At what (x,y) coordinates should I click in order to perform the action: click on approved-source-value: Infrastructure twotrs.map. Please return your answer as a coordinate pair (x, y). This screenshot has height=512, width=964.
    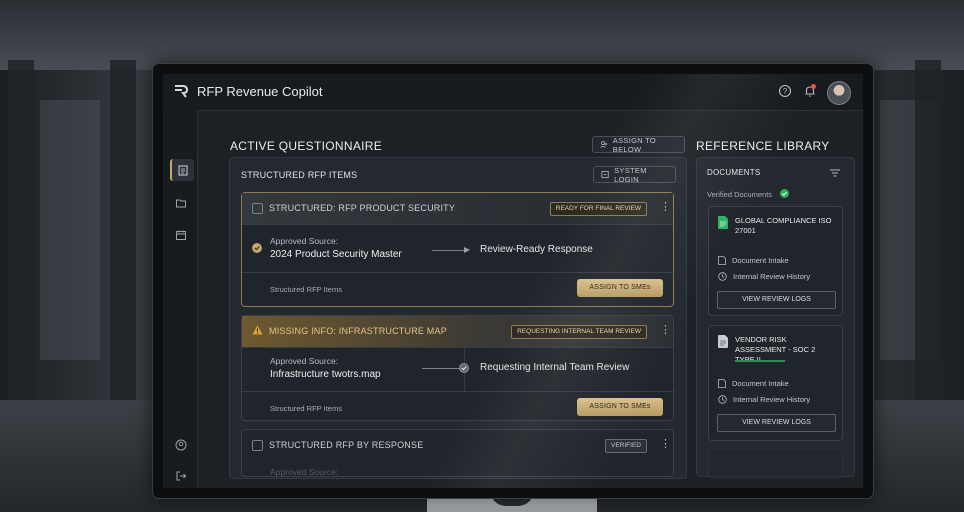
    Looking at the image, I should click on (325, 374).